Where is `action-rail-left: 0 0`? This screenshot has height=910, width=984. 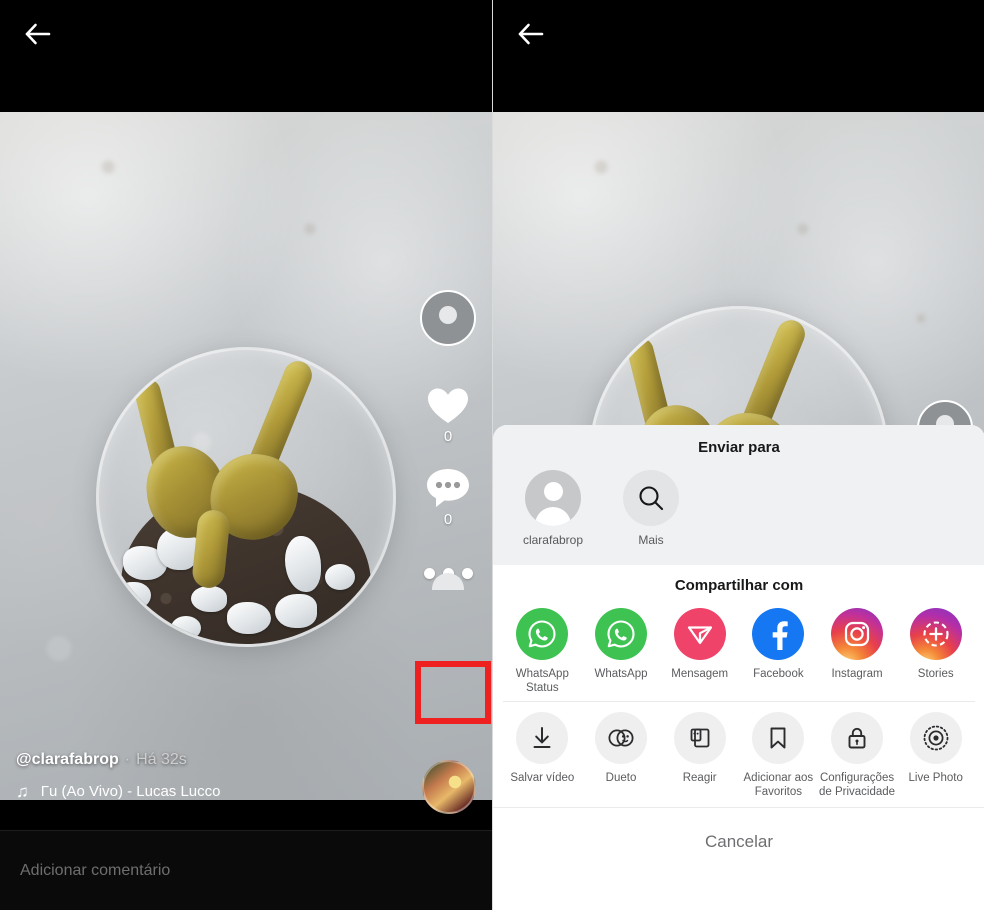
action-rail-left: 0 0 is located at coordinates (448, 443).